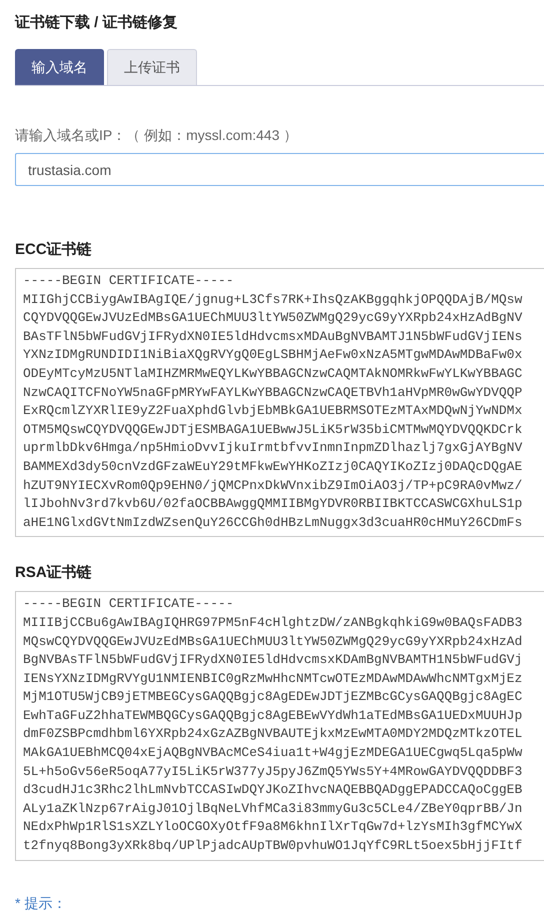  Describe the element at coordinates (53, 250) in the screenshot. I see `section-heading: ECC证书链` at that location.